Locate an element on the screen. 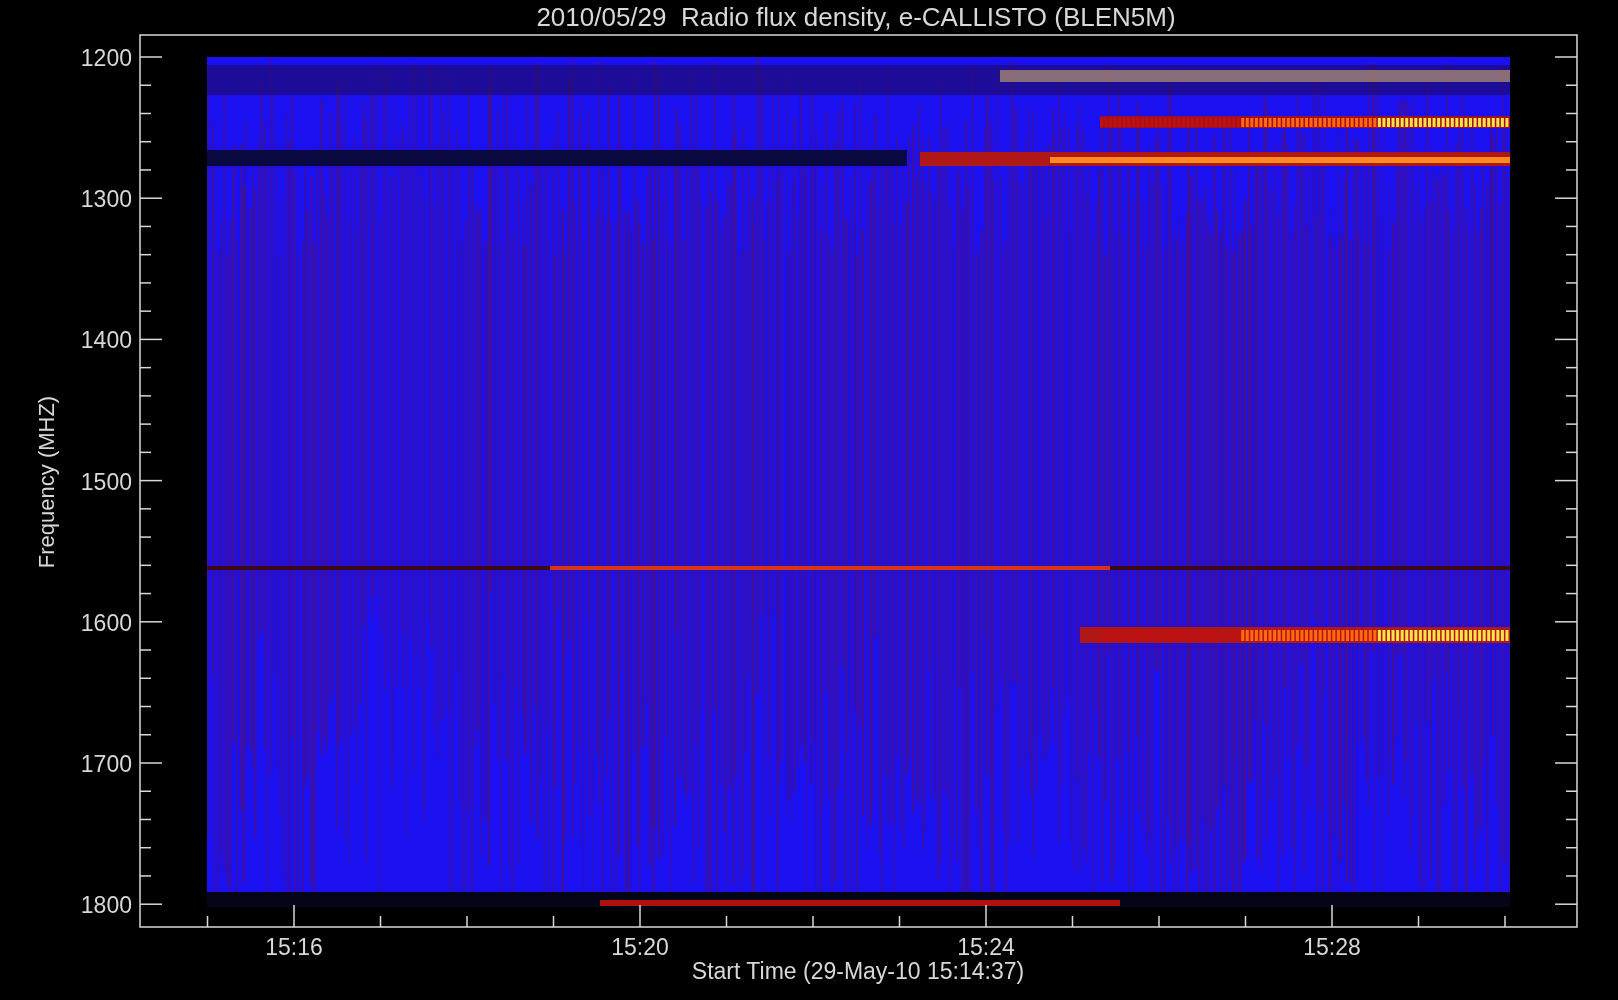  x-tick-label: 15:20 is located at coordinates (640, 947).